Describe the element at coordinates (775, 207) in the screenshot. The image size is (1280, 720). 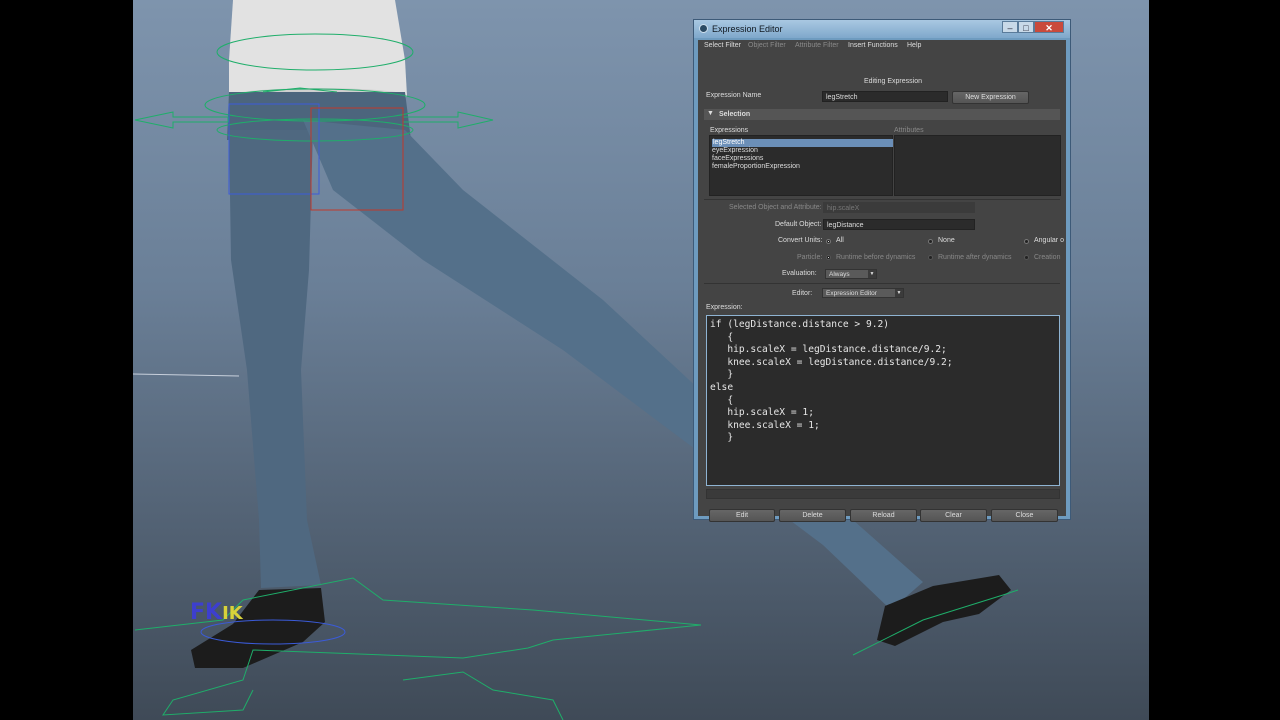
I see `selected-object-label: Selected Object and Attribute:` at that location.